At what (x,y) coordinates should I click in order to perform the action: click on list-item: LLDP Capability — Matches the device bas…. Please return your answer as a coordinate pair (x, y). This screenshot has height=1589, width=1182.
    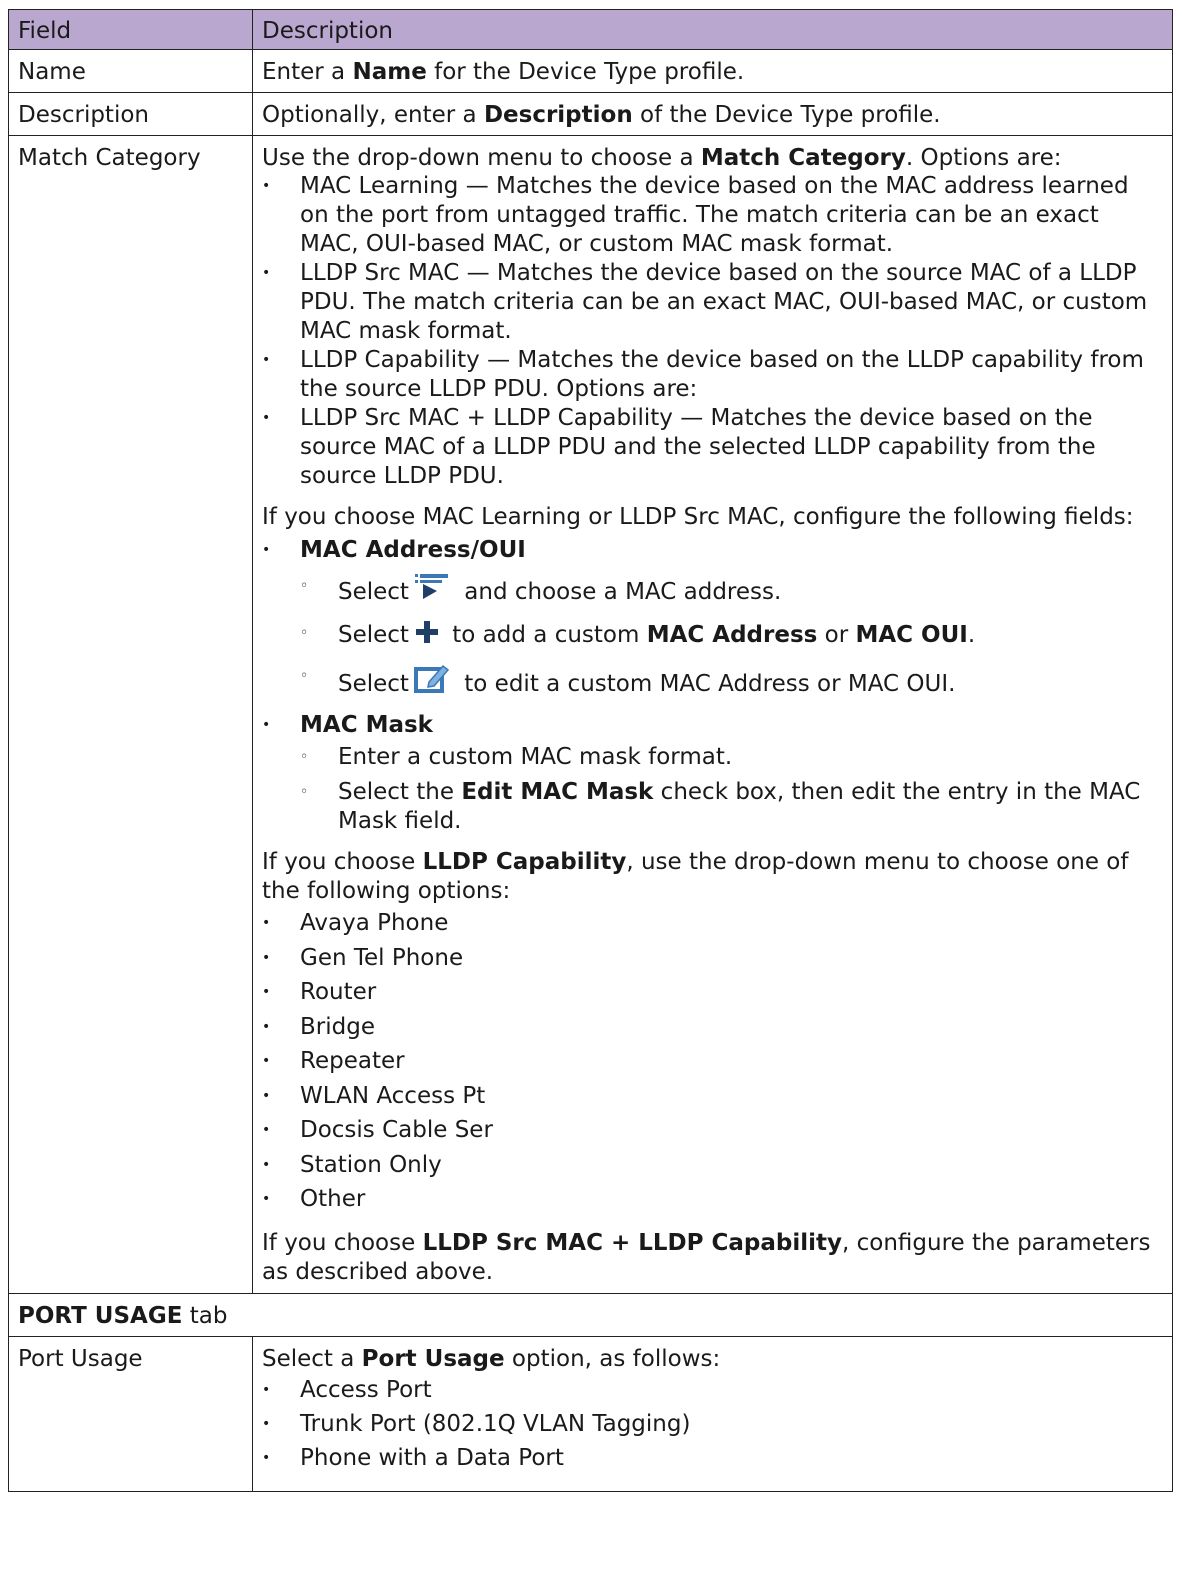
    Looking at the image, I should click on (712, 375).